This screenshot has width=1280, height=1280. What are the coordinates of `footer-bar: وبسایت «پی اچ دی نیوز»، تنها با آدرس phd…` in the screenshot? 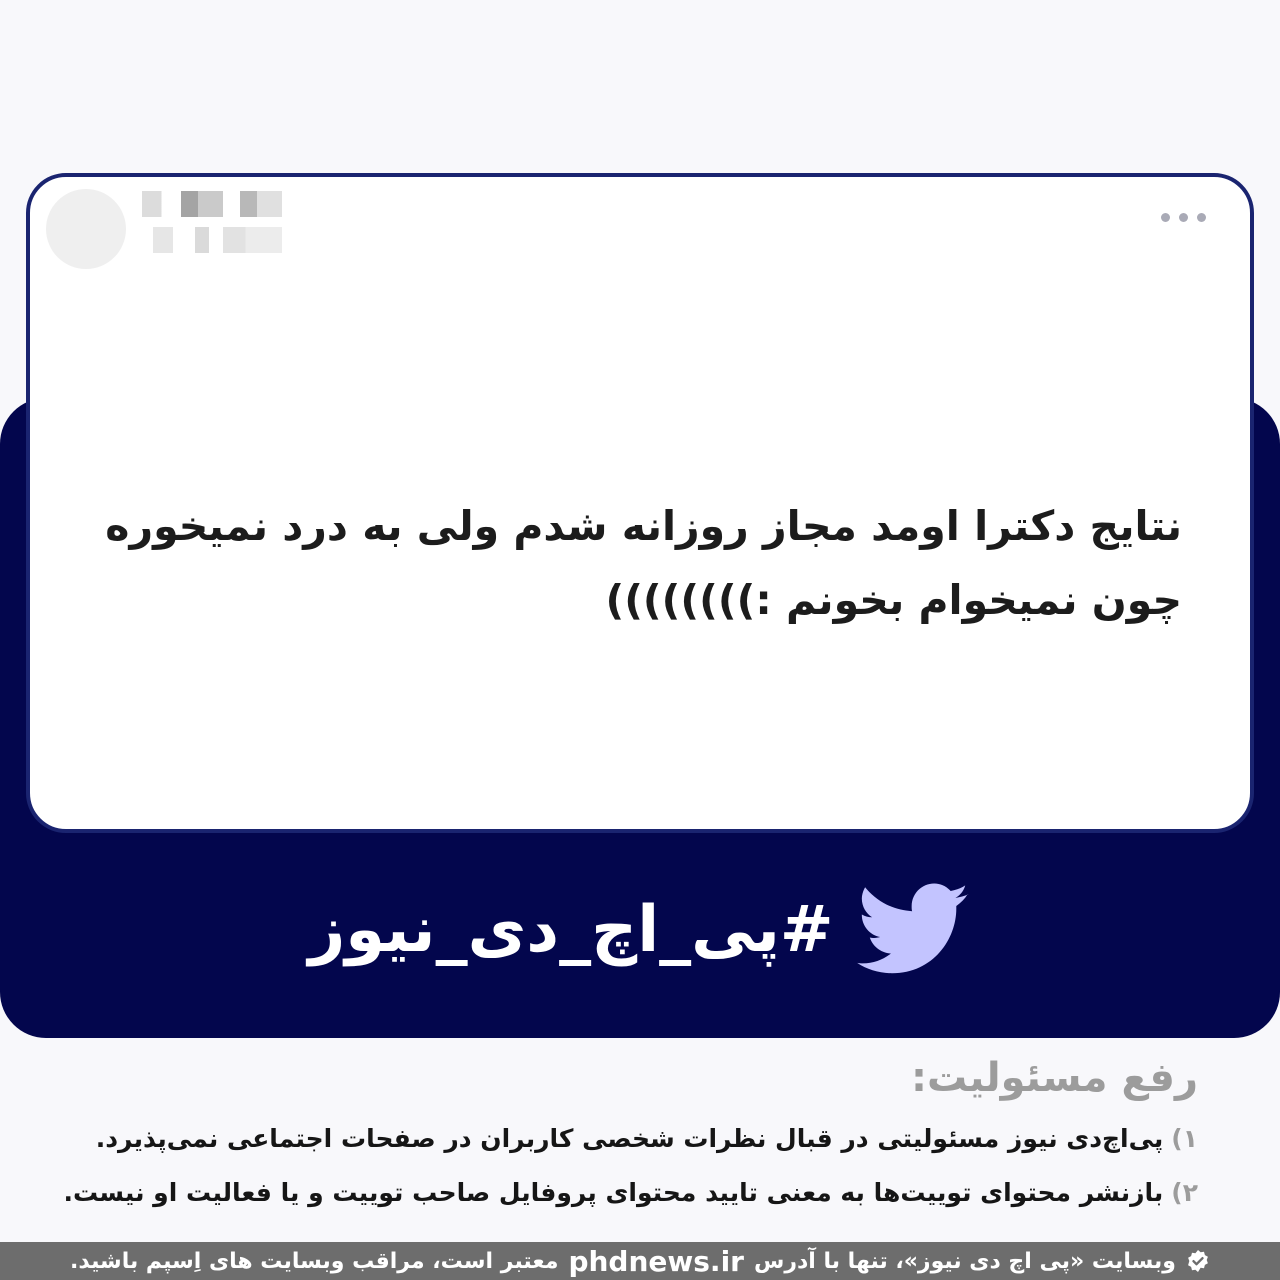 It's located at (640, 1261).